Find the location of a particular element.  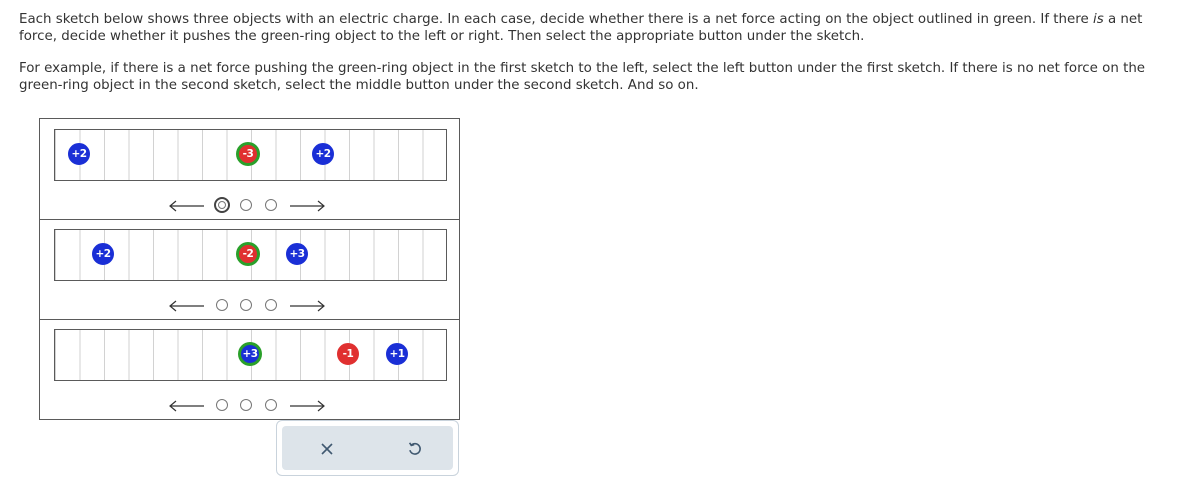

charge-object: +1 is located at coordinates (397, 354).